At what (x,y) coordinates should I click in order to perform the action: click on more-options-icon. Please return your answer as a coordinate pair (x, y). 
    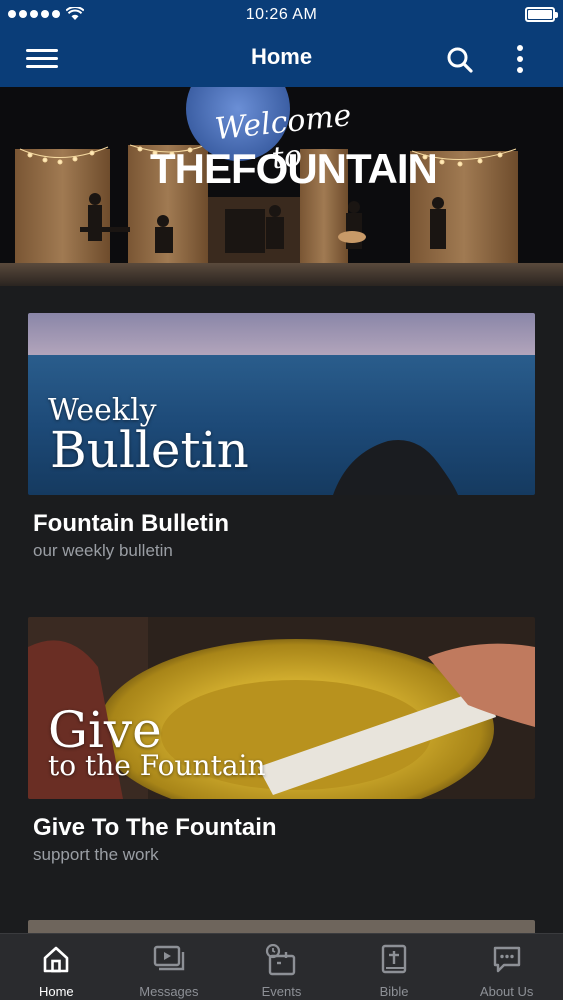
    Looking at the image, I should click on (520, 59).